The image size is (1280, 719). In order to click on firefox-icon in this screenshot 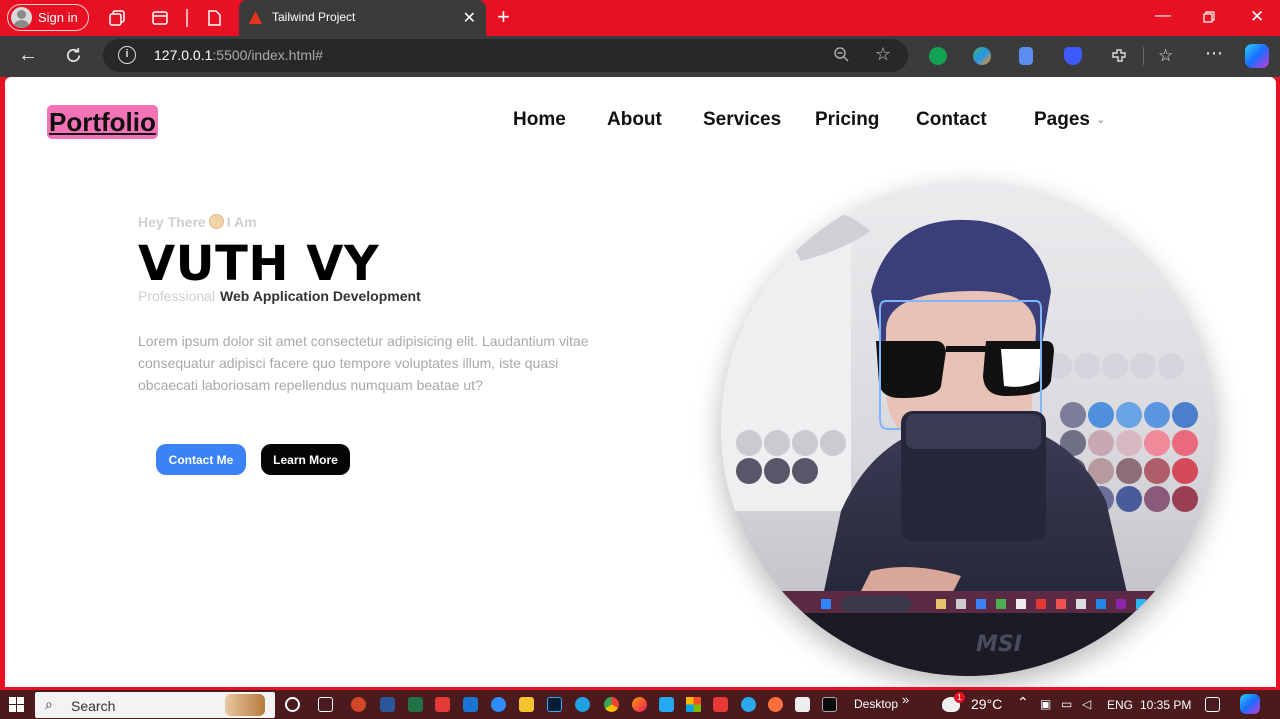, I will do `click(639, 704)`.